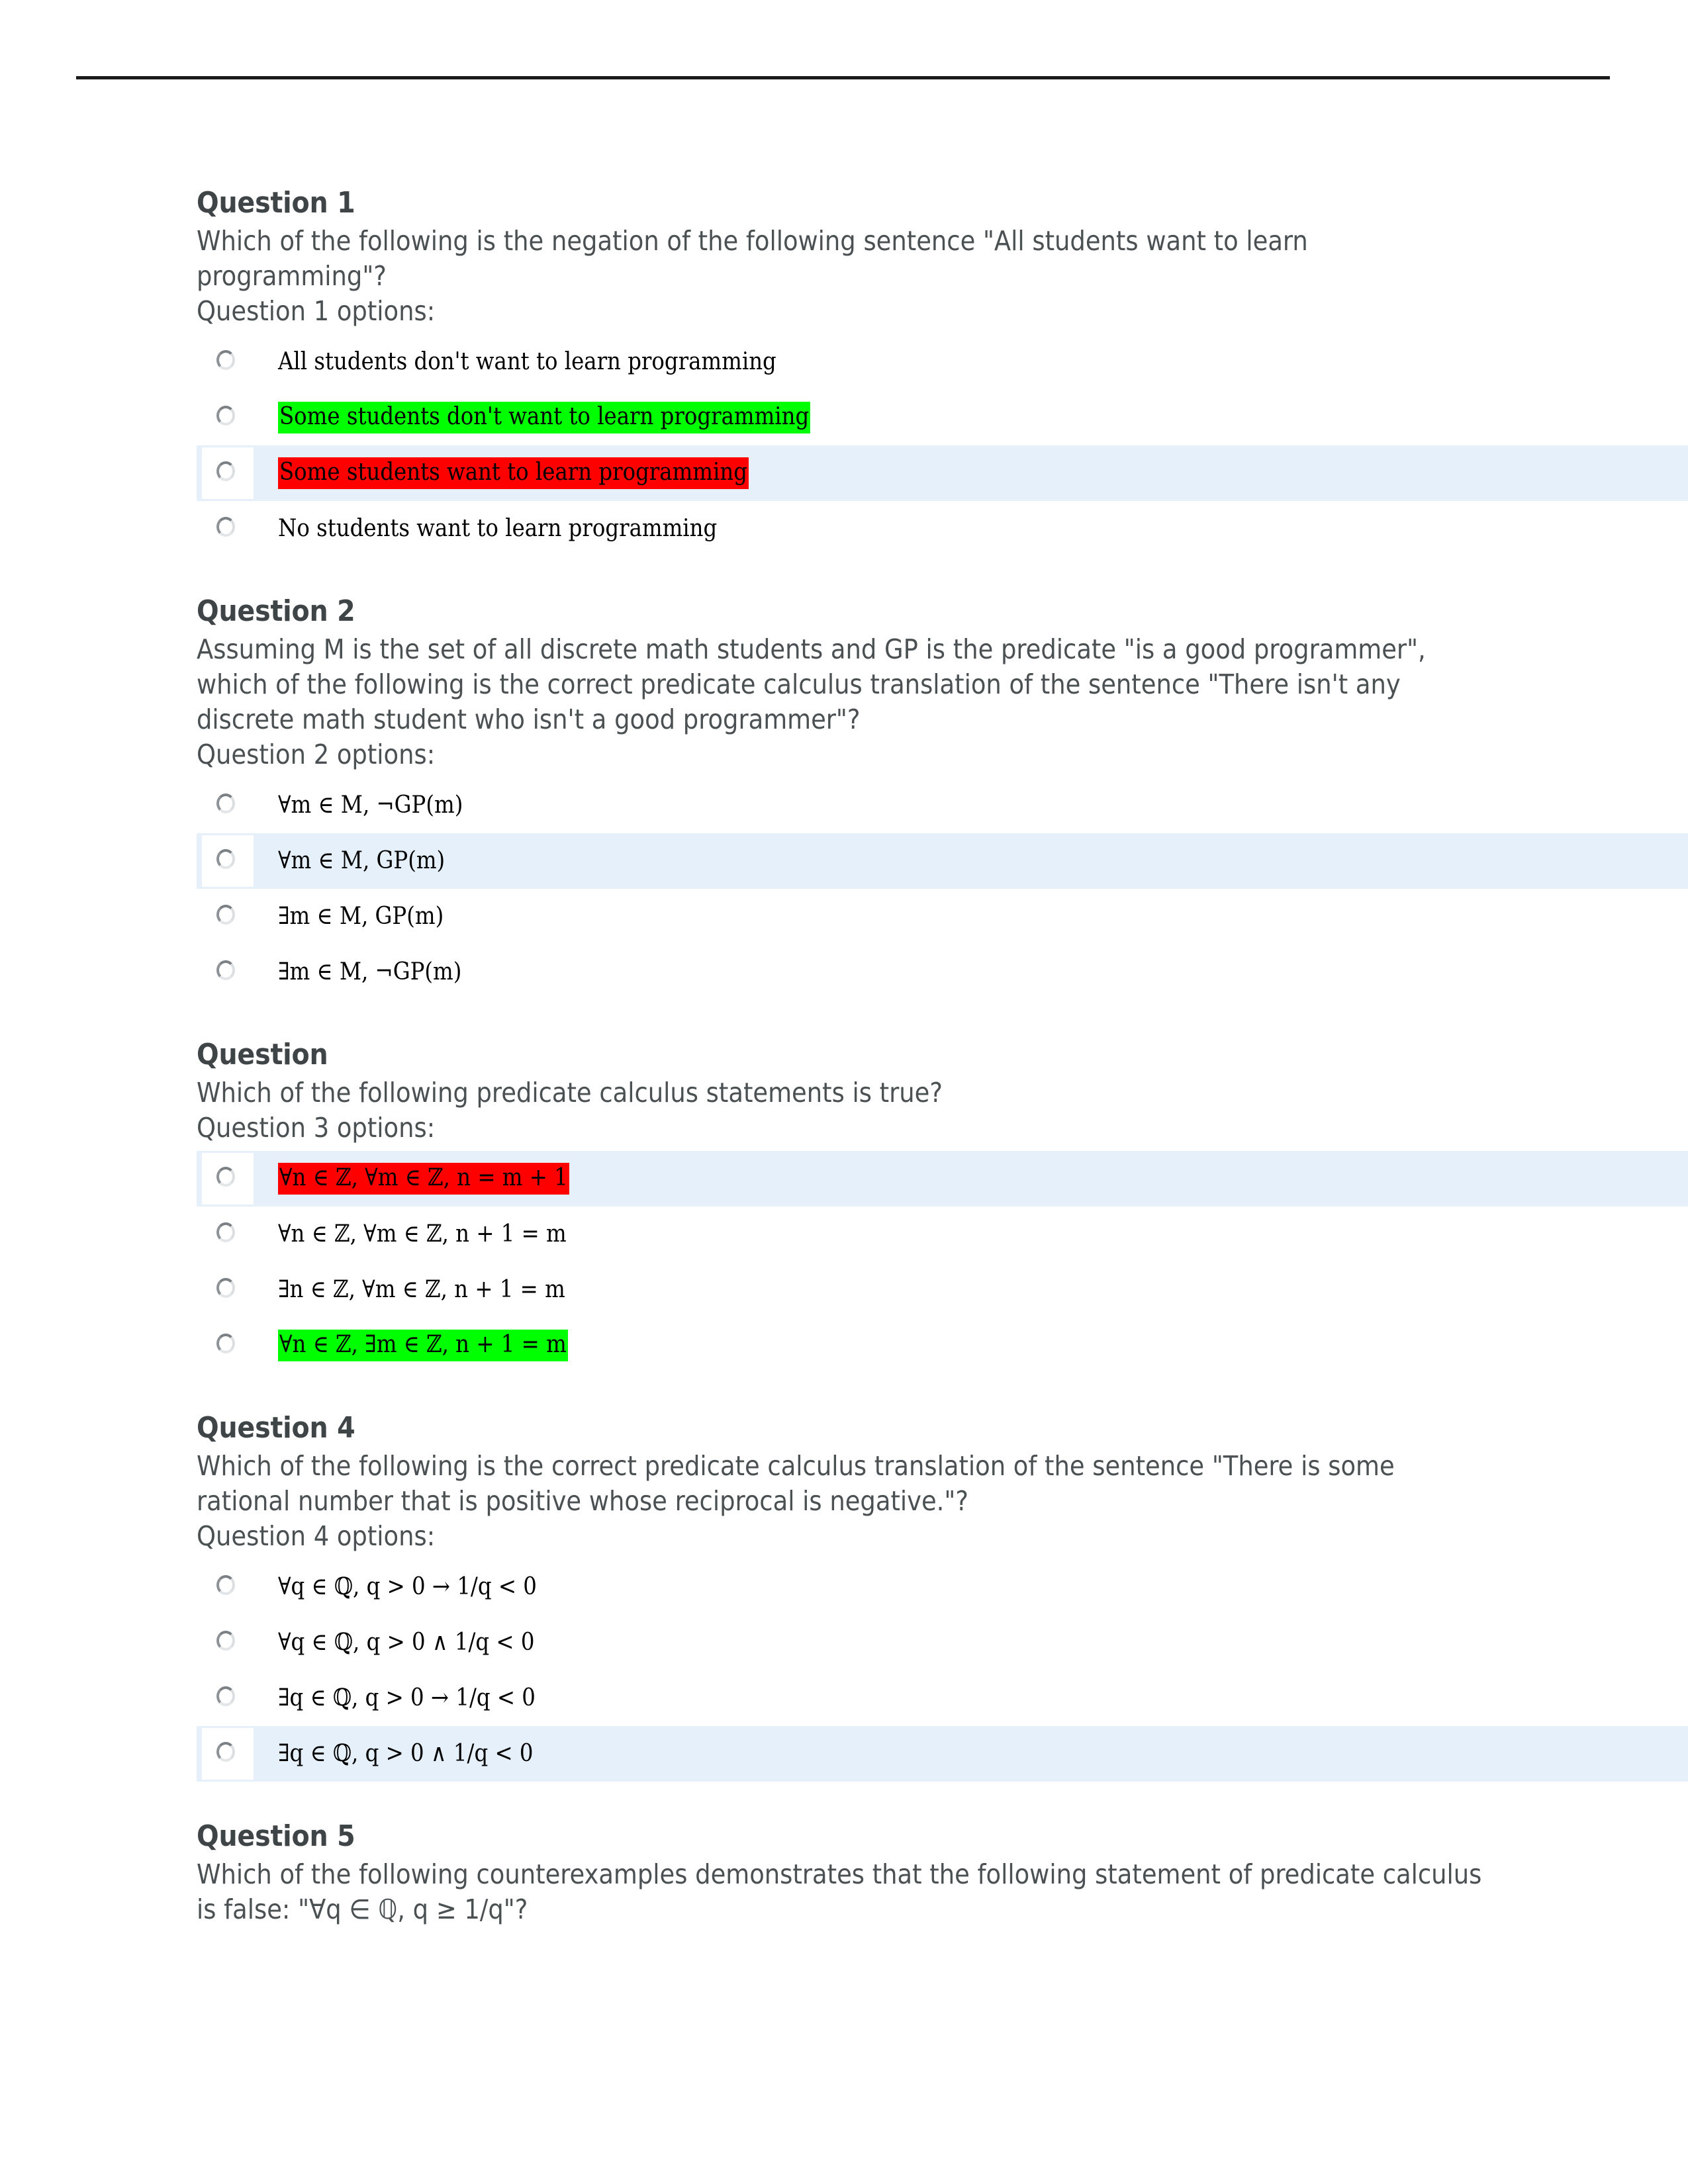 The width and height of the screenshot is (1688, 2184). Describe the element at coordinates (361, 860) in the screenshot. I see `option-label: ∀m ∈ M, GP(m)` at that location.